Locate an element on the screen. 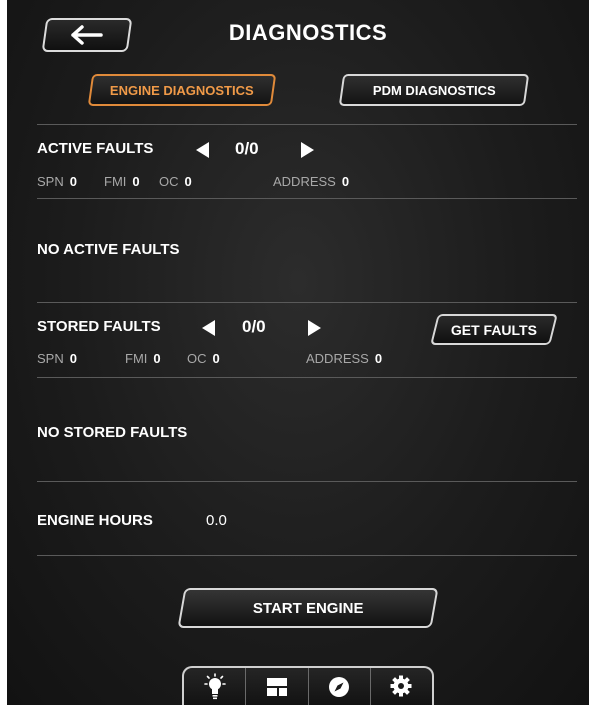 This screenshot has height=705, width=596. nav-compass is located at coordinates (340, 686).